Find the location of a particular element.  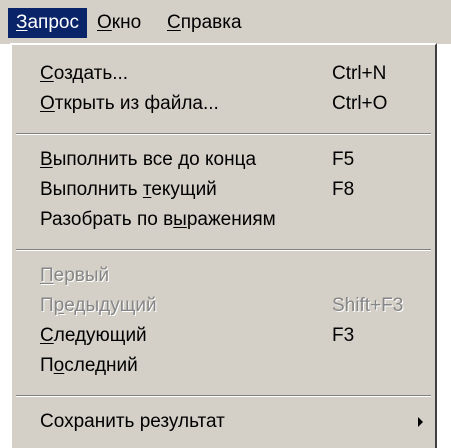

shortcut-text: F3 is located at coordinates (343, 335).